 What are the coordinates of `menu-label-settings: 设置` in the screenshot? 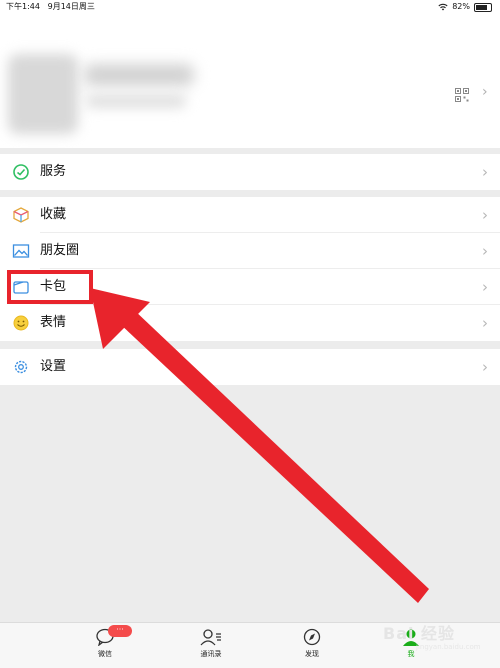 It's located at (53, 366).